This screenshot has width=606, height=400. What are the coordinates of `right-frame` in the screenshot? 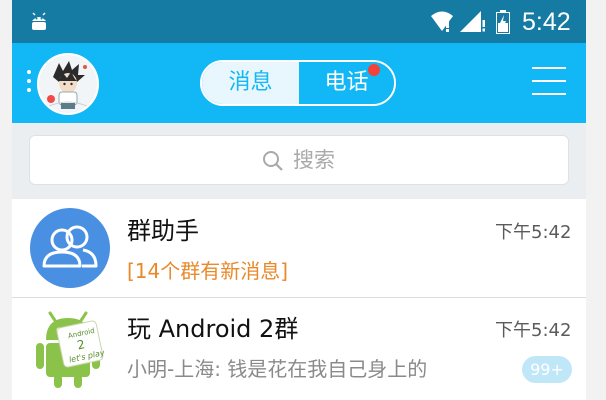 It's located at (596, 200).